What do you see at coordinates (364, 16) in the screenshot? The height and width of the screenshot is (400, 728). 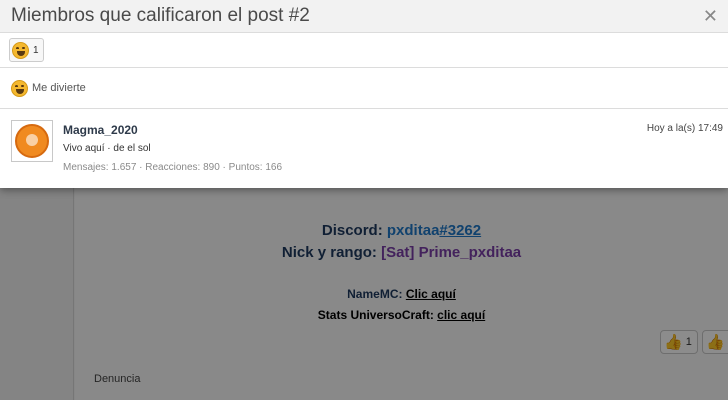 I see `modal-header: Miembros que calificaron el post #2 ✕` at bounding box center [364, 16].